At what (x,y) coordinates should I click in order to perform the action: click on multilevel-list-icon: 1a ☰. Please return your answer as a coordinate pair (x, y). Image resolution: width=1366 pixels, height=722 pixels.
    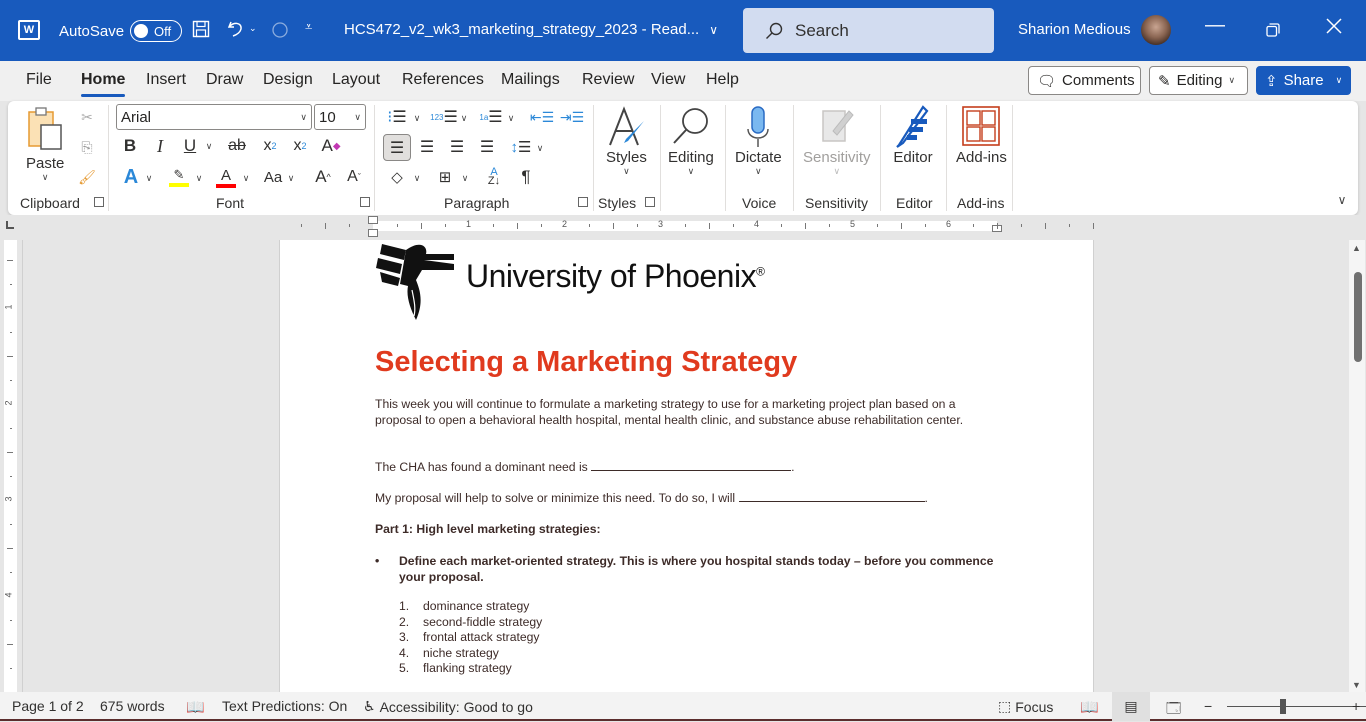
    Looking at the image, I should click on (490, 117).